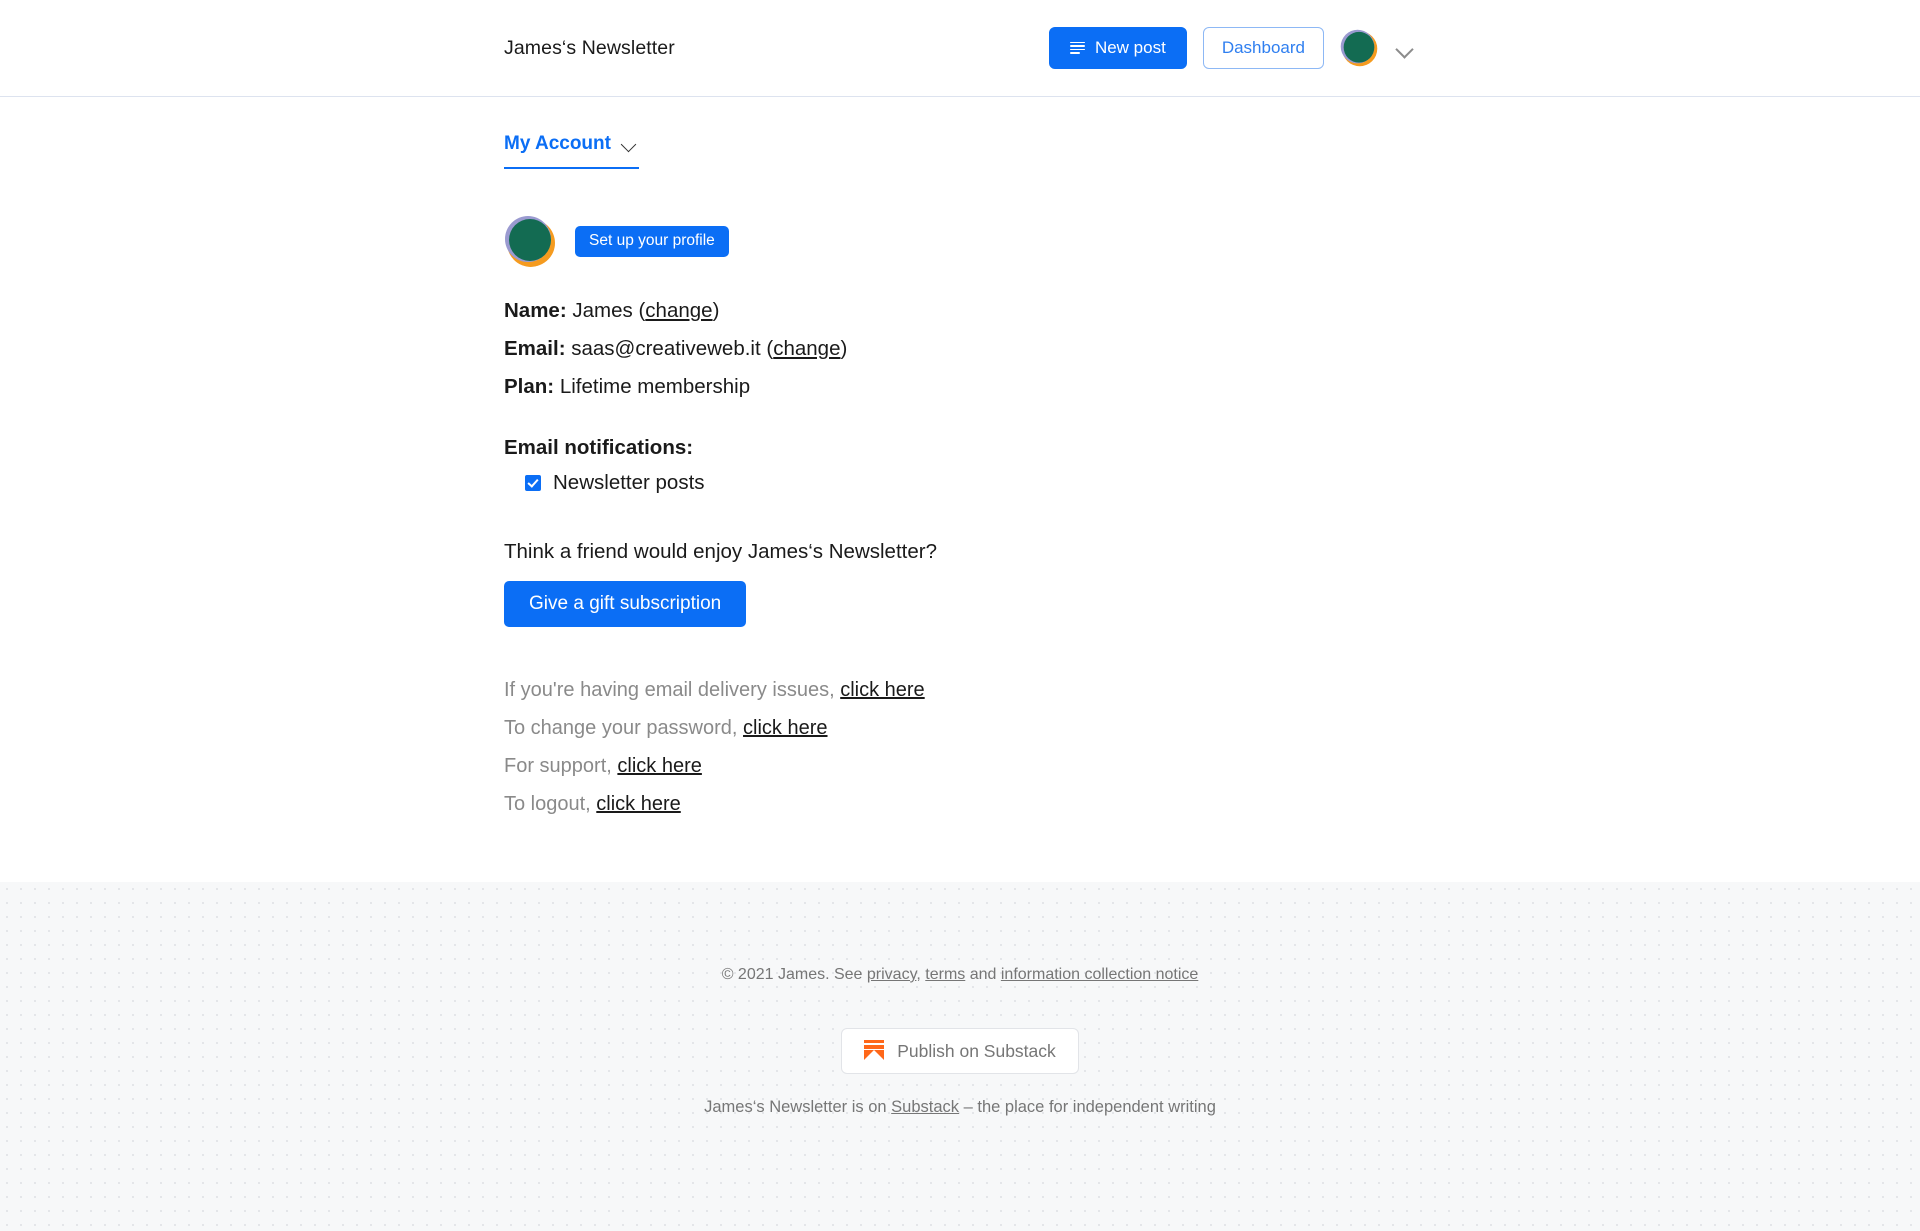  I want to click on privacy-link: privacy, so click(892, 974).